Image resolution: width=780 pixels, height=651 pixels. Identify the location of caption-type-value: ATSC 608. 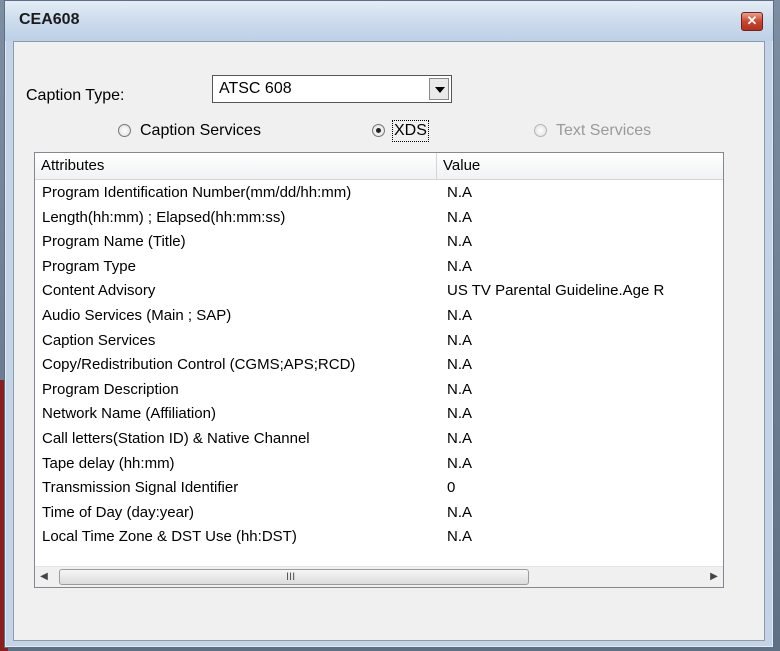
(255, 88).